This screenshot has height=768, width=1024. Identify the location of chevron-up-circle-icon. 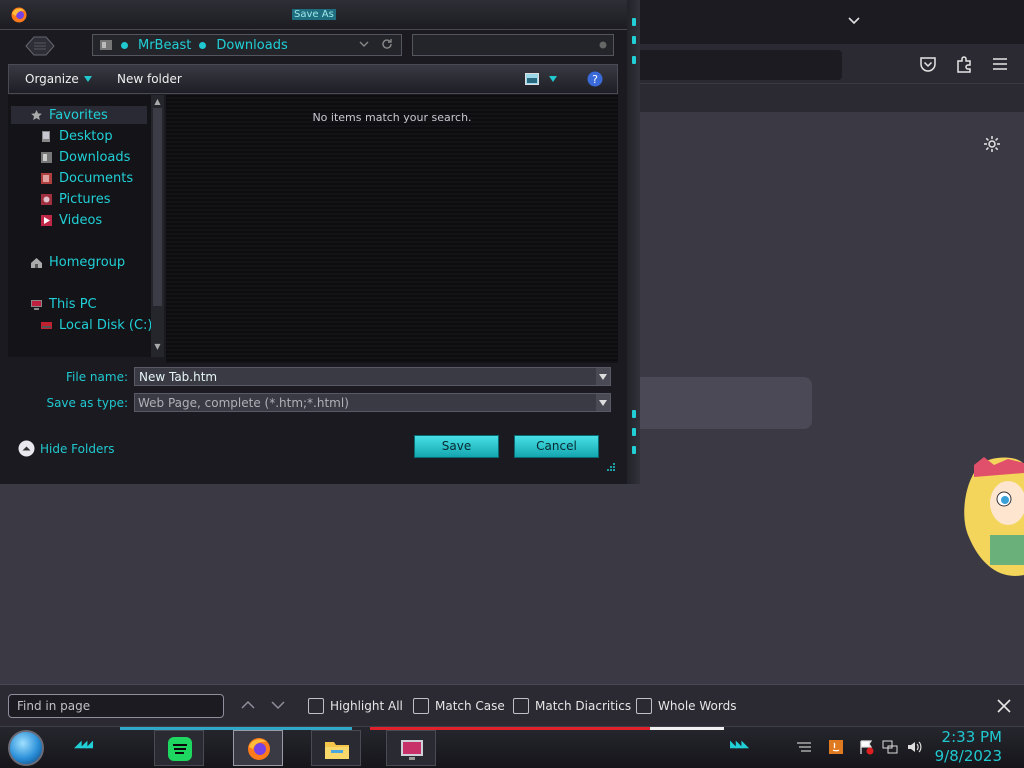
(26, 448).